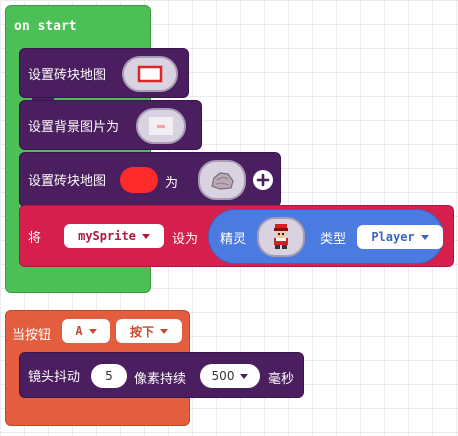 Image resolution: width=458 pixels, height=436 pixels. What do you see at coordinates (54, 377) in the screenshot?
I see `camera-shake-label: 镜头抖动` at bounding box center [54, 377].